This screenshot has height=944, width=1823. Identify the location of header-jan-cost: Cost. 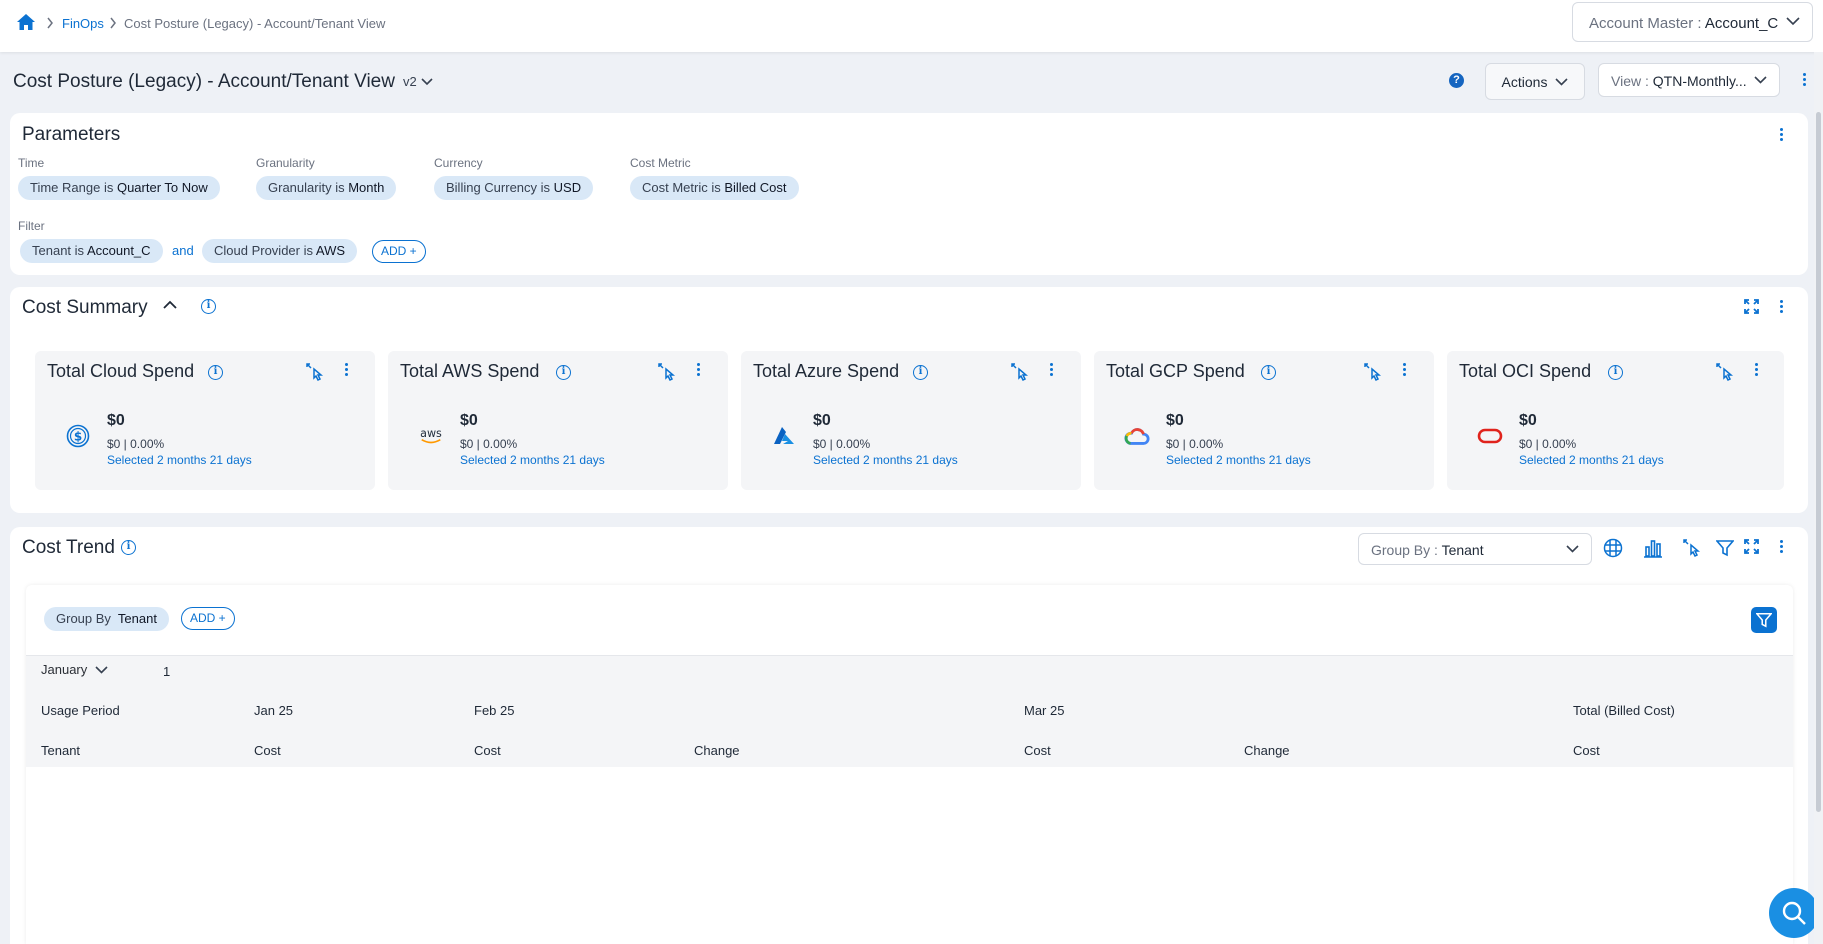
(267, 750).